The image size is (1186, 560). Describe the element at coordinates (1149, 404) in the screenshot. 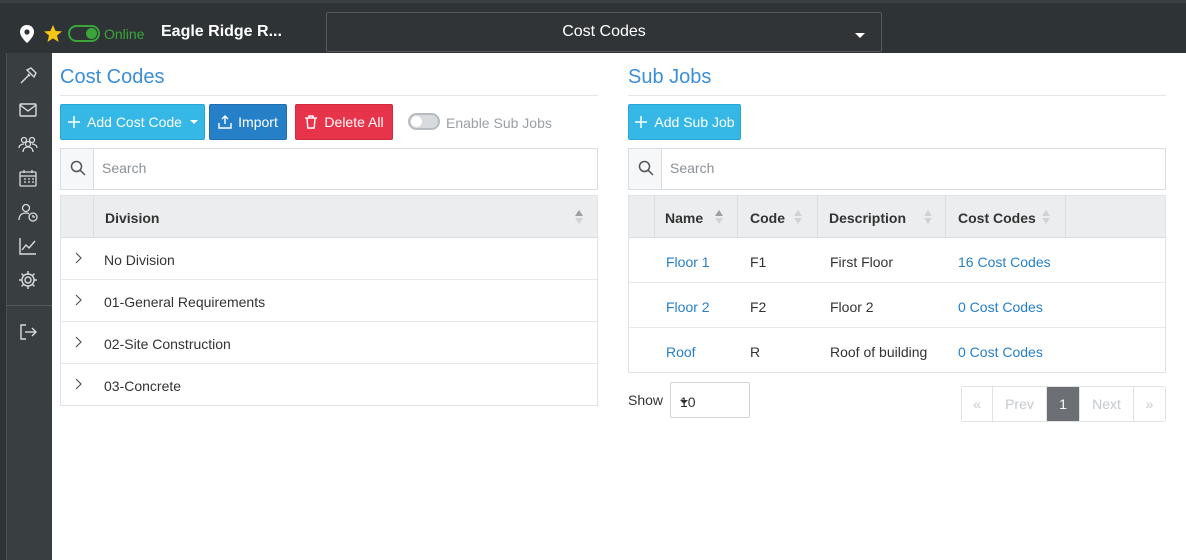

I see `pagination-last: »` at that location.